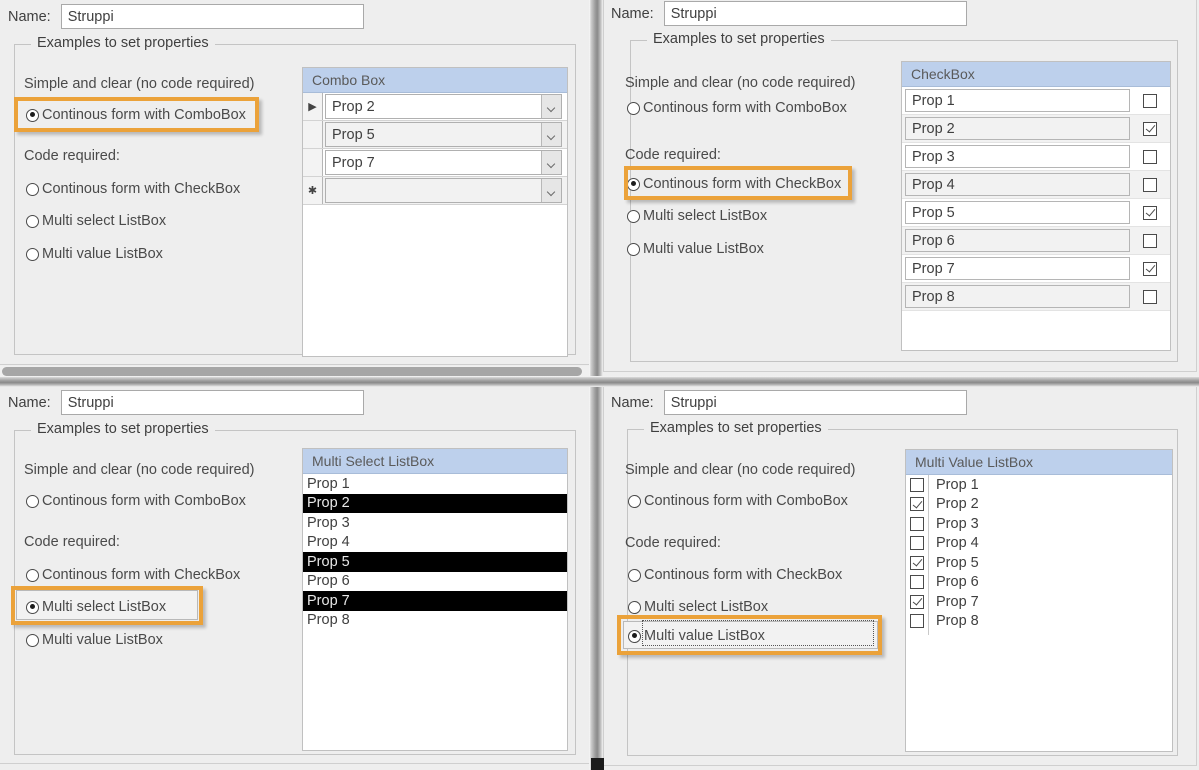  I want to click on row-textbox: Prop 4, so click(1017, 184).